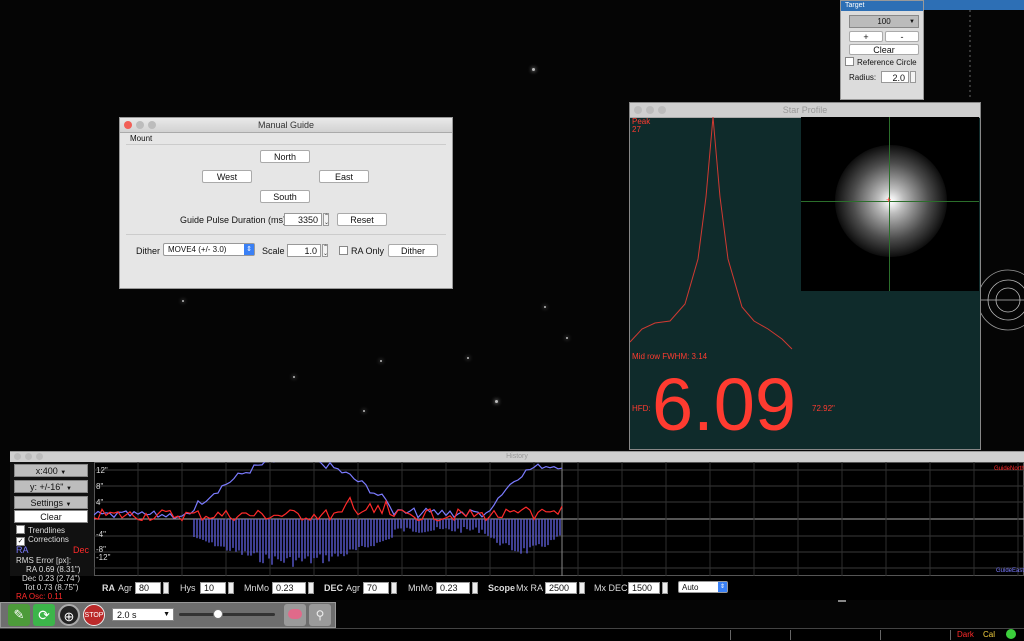  I want to click on ra-osc: RA Osc: 0.11, so click(39, 596).